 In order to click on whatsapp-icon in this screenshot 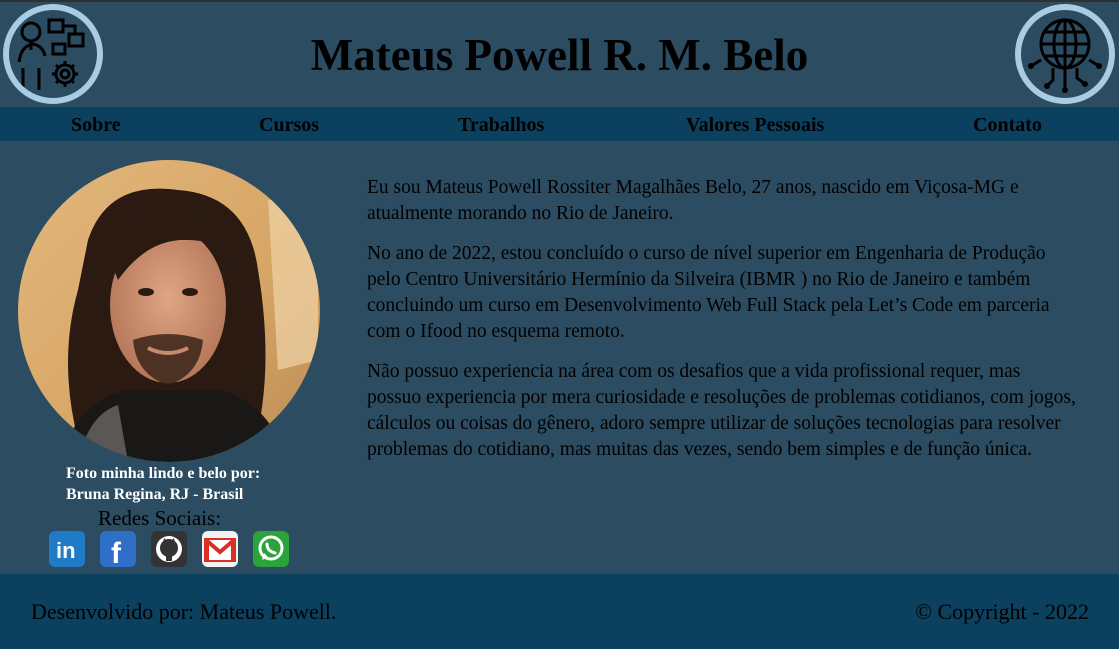, I will do `click(271, 549)`.